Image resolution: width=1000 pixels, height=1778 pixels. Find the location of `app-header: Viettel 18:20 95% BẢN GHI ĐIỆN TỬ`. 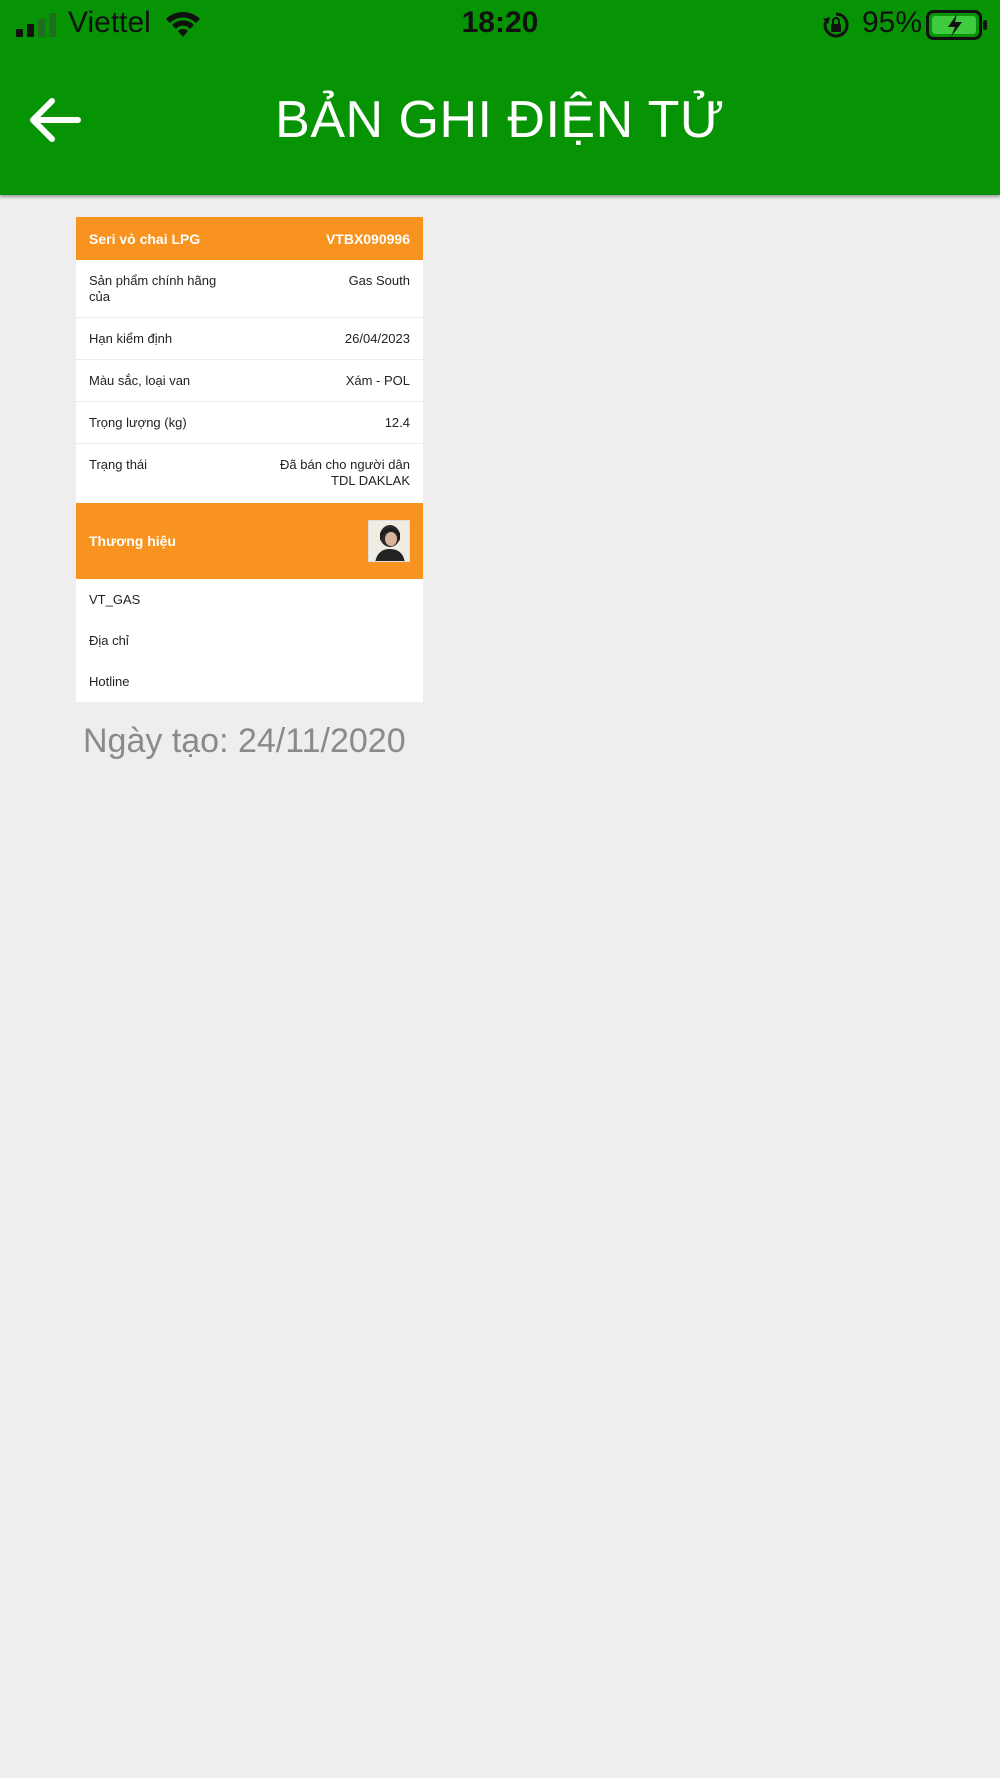

app-header: Viettel 18:20 95% BẢN GHI ĐIỆN TỬ is located at coordinates (500, 97).